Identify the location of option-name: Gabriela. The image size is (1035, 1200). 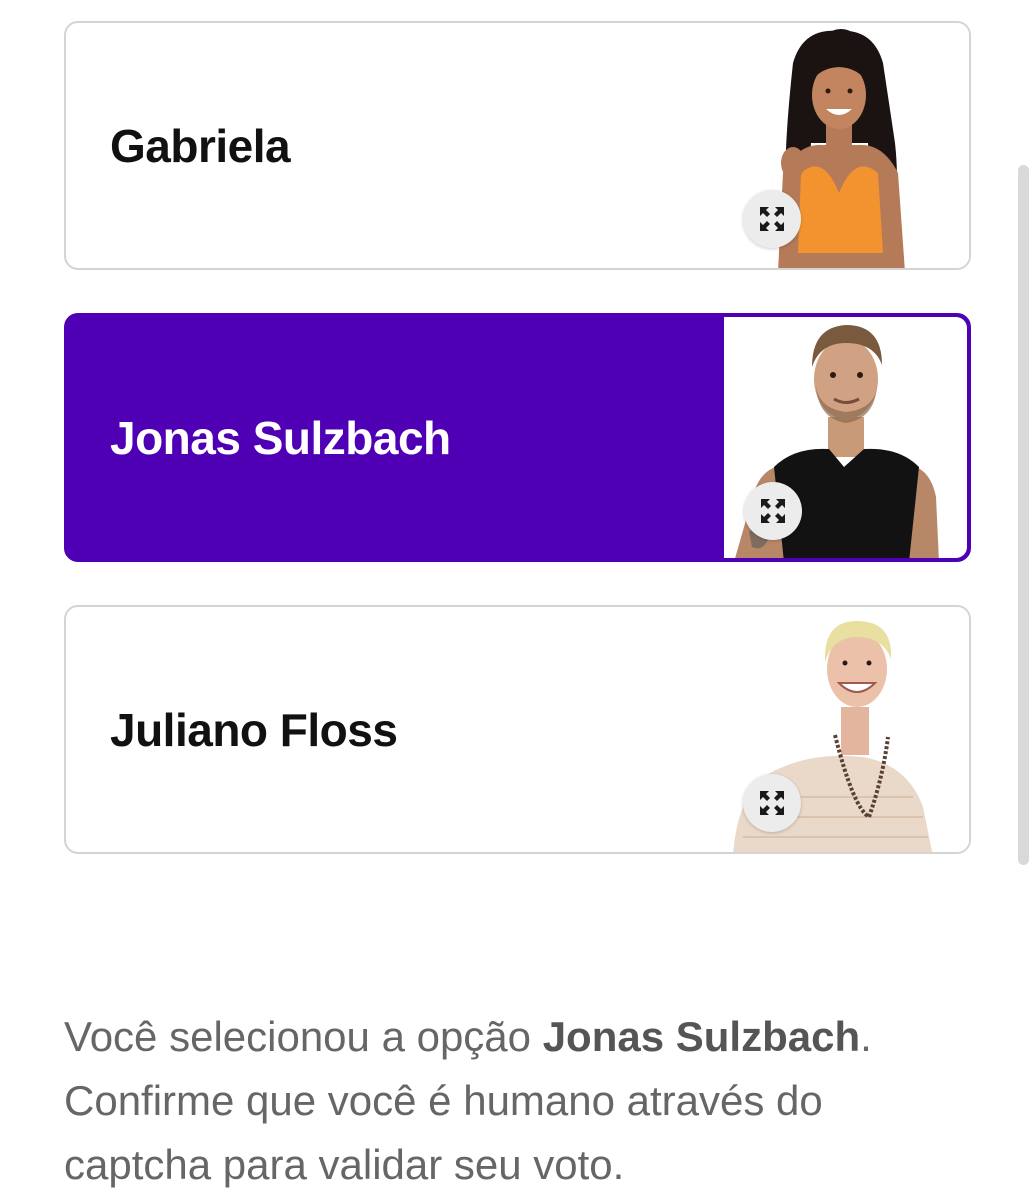
(200, 145).